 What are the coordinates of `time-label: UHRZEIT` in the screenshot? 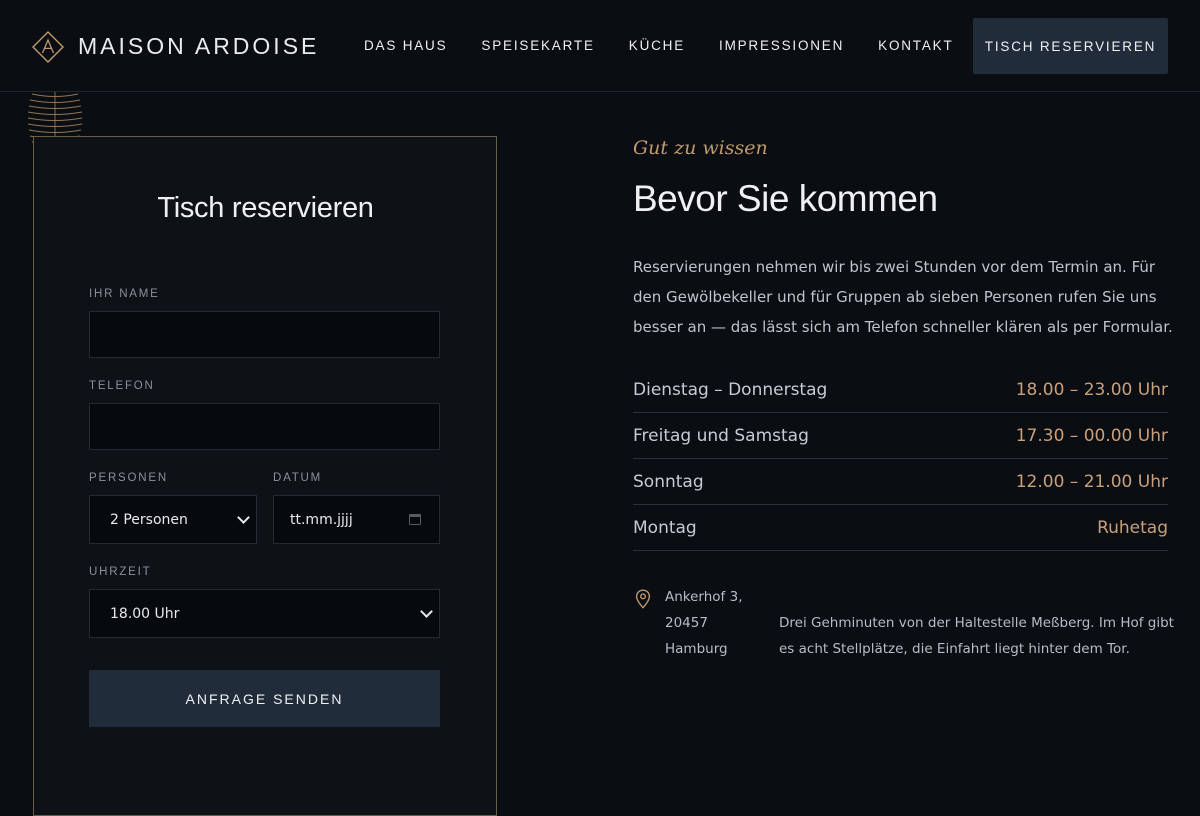 It's located at (120, 572).